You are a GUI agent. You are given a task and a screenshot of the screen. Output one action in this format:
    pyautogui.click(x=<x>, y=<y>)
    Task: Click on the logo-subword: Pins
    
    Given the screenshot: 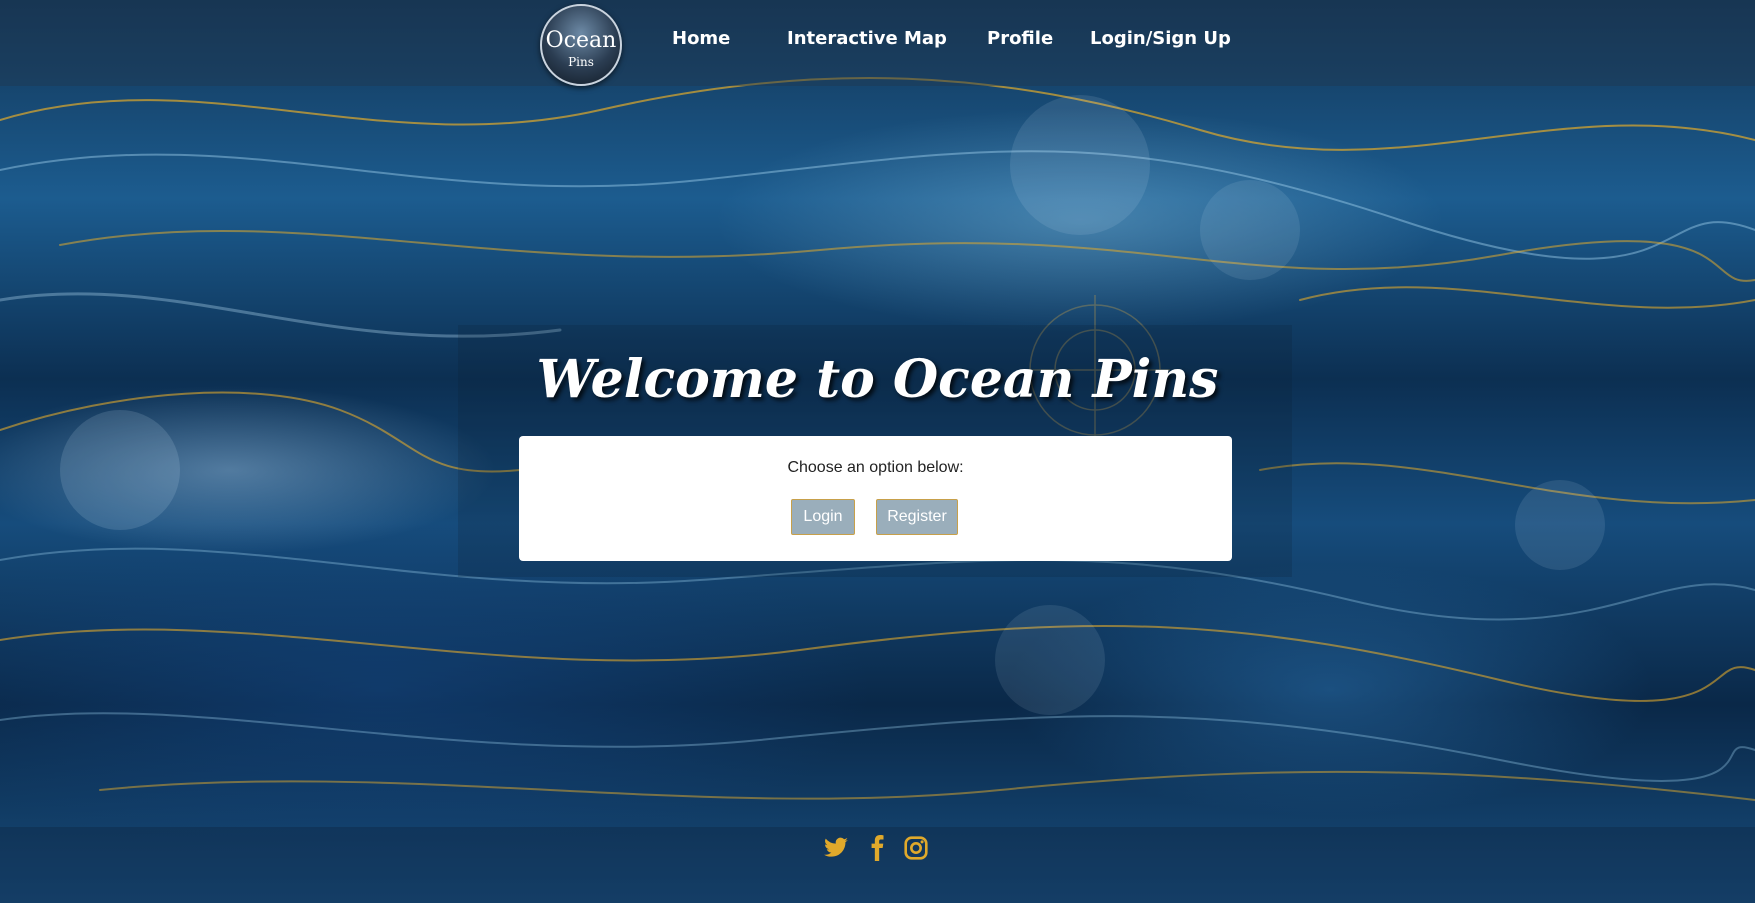 What is the action you would take?
    pyautogui.click(x=581, y=62)
    